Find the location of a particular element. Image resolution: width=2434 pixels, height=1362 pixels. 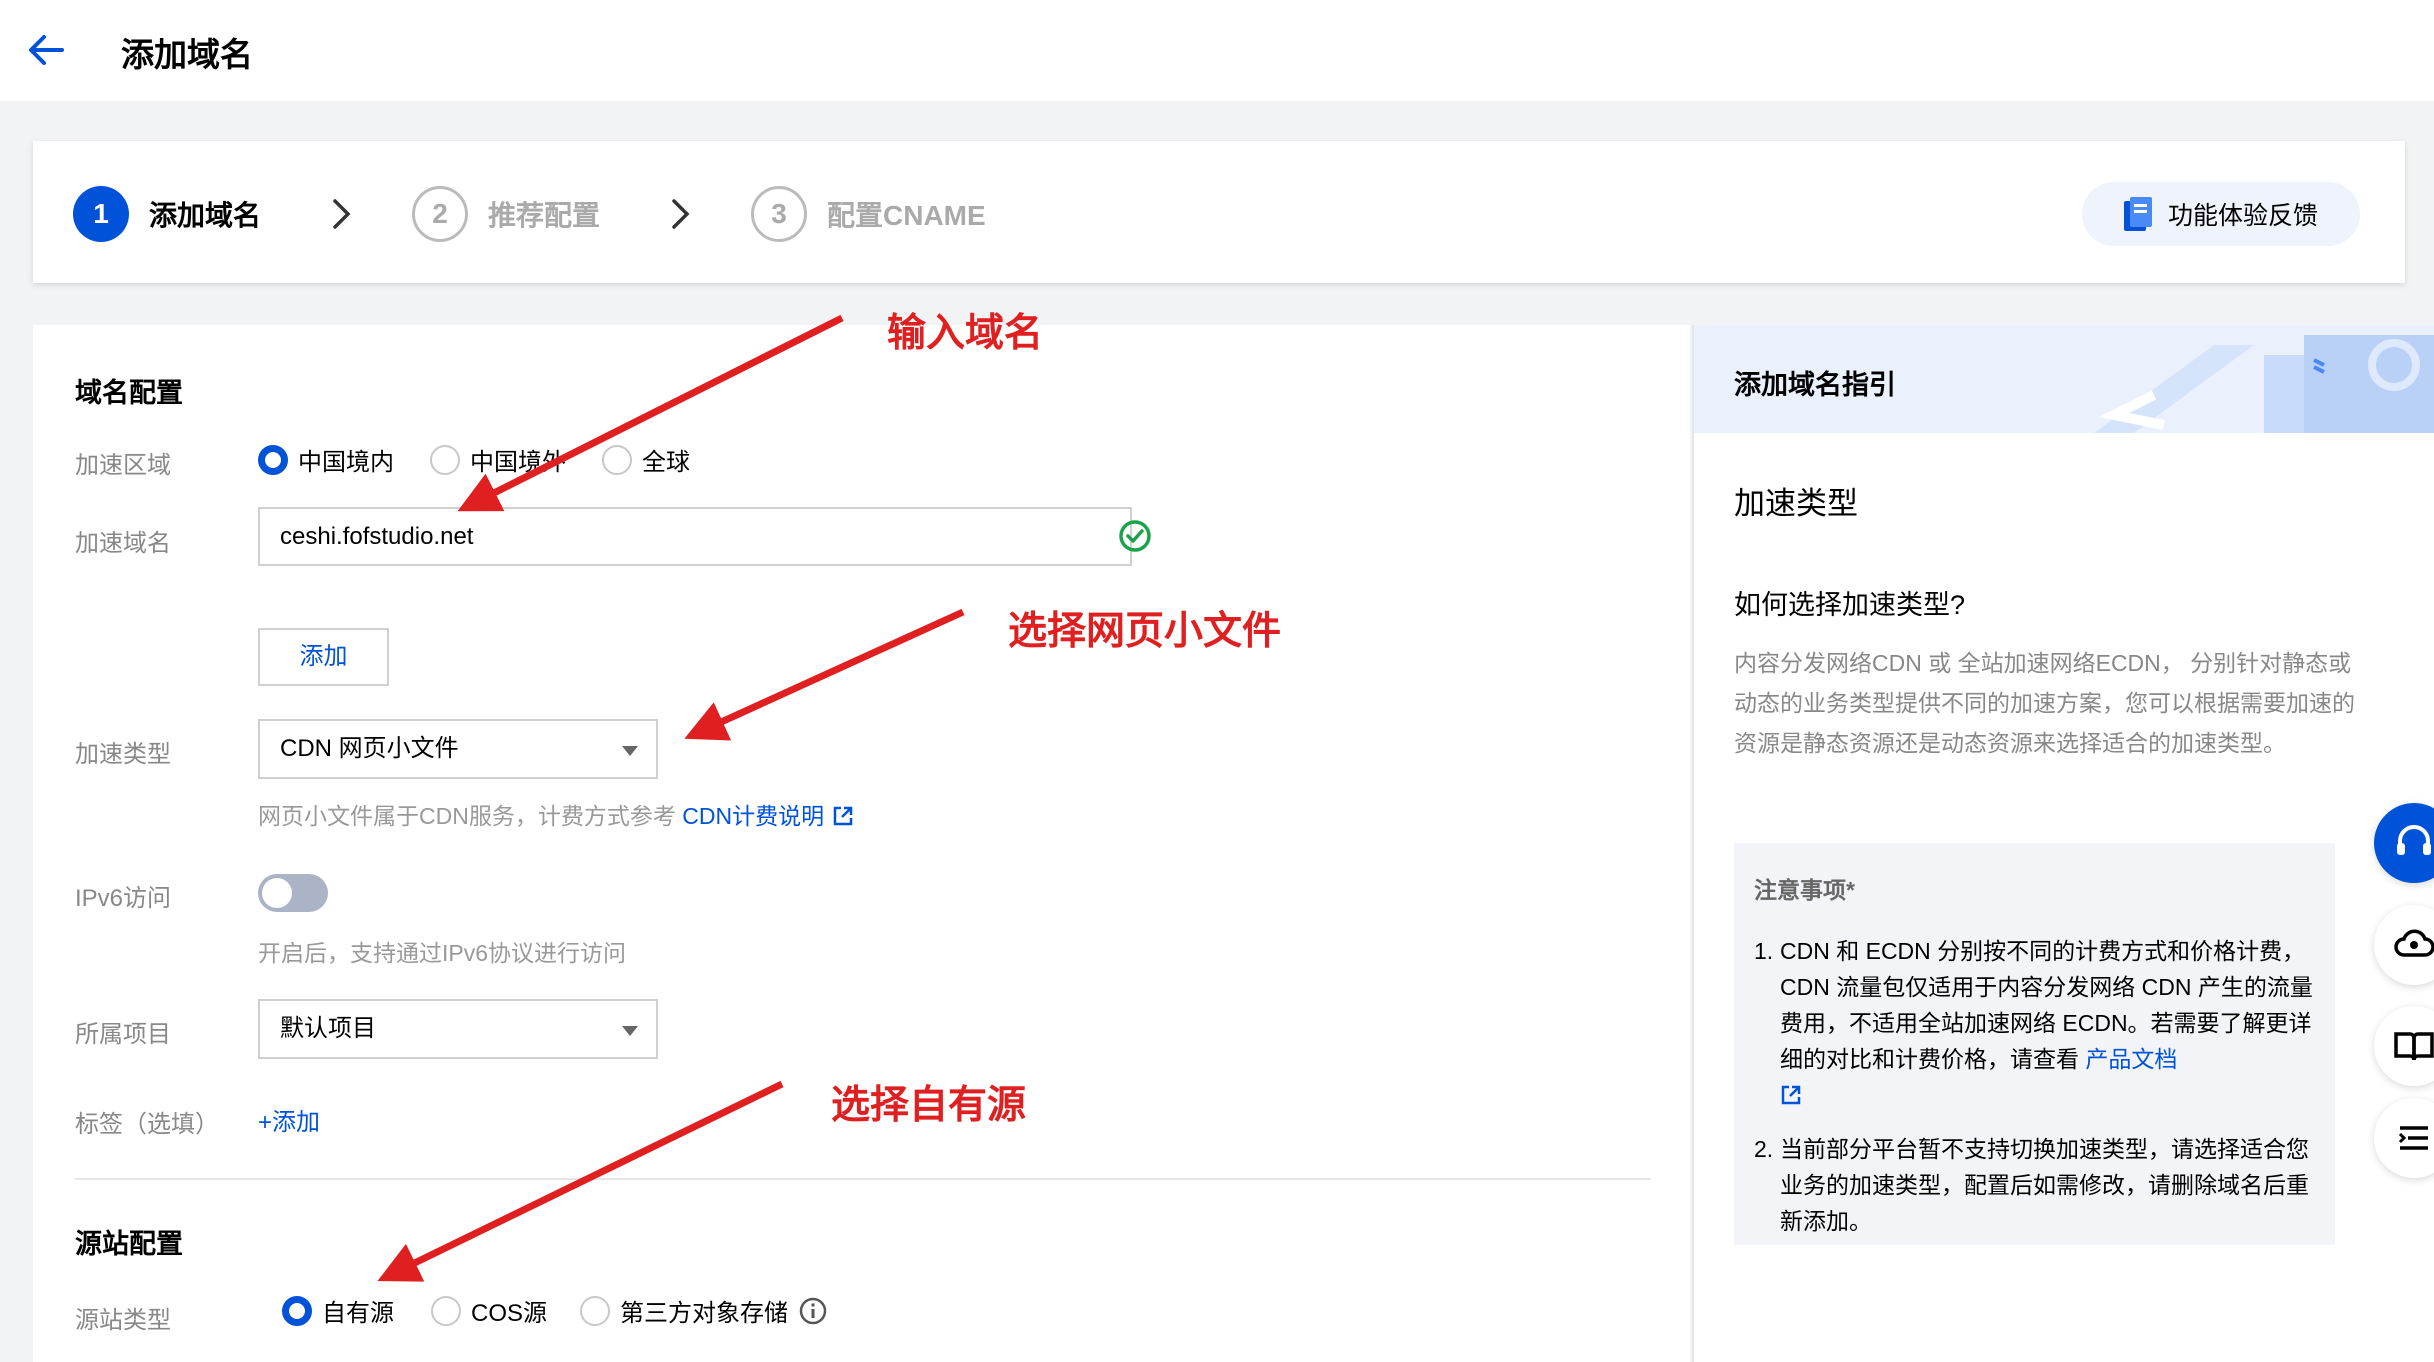

origin-radio-third-party: 第三方对象存储 is located at coordinates (704, 1310).